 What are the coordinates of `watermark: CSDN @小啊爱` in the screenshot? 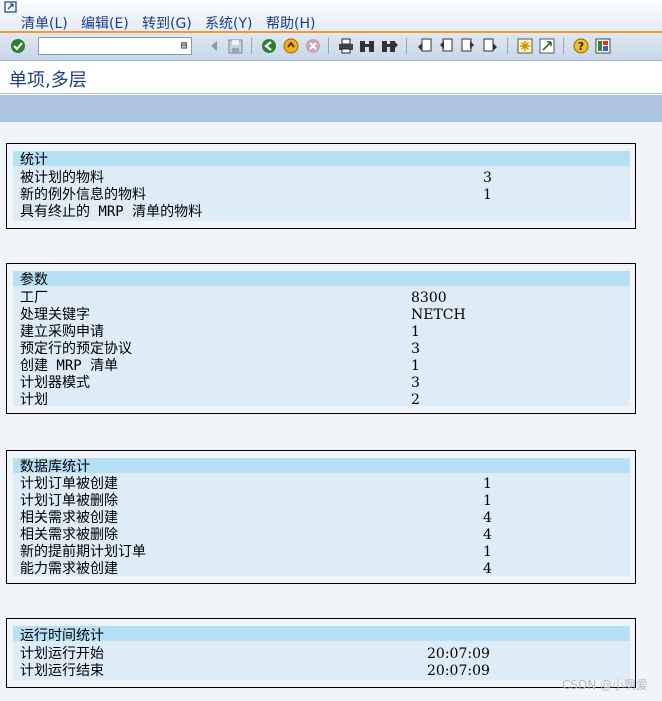 It's located at (604, 685).